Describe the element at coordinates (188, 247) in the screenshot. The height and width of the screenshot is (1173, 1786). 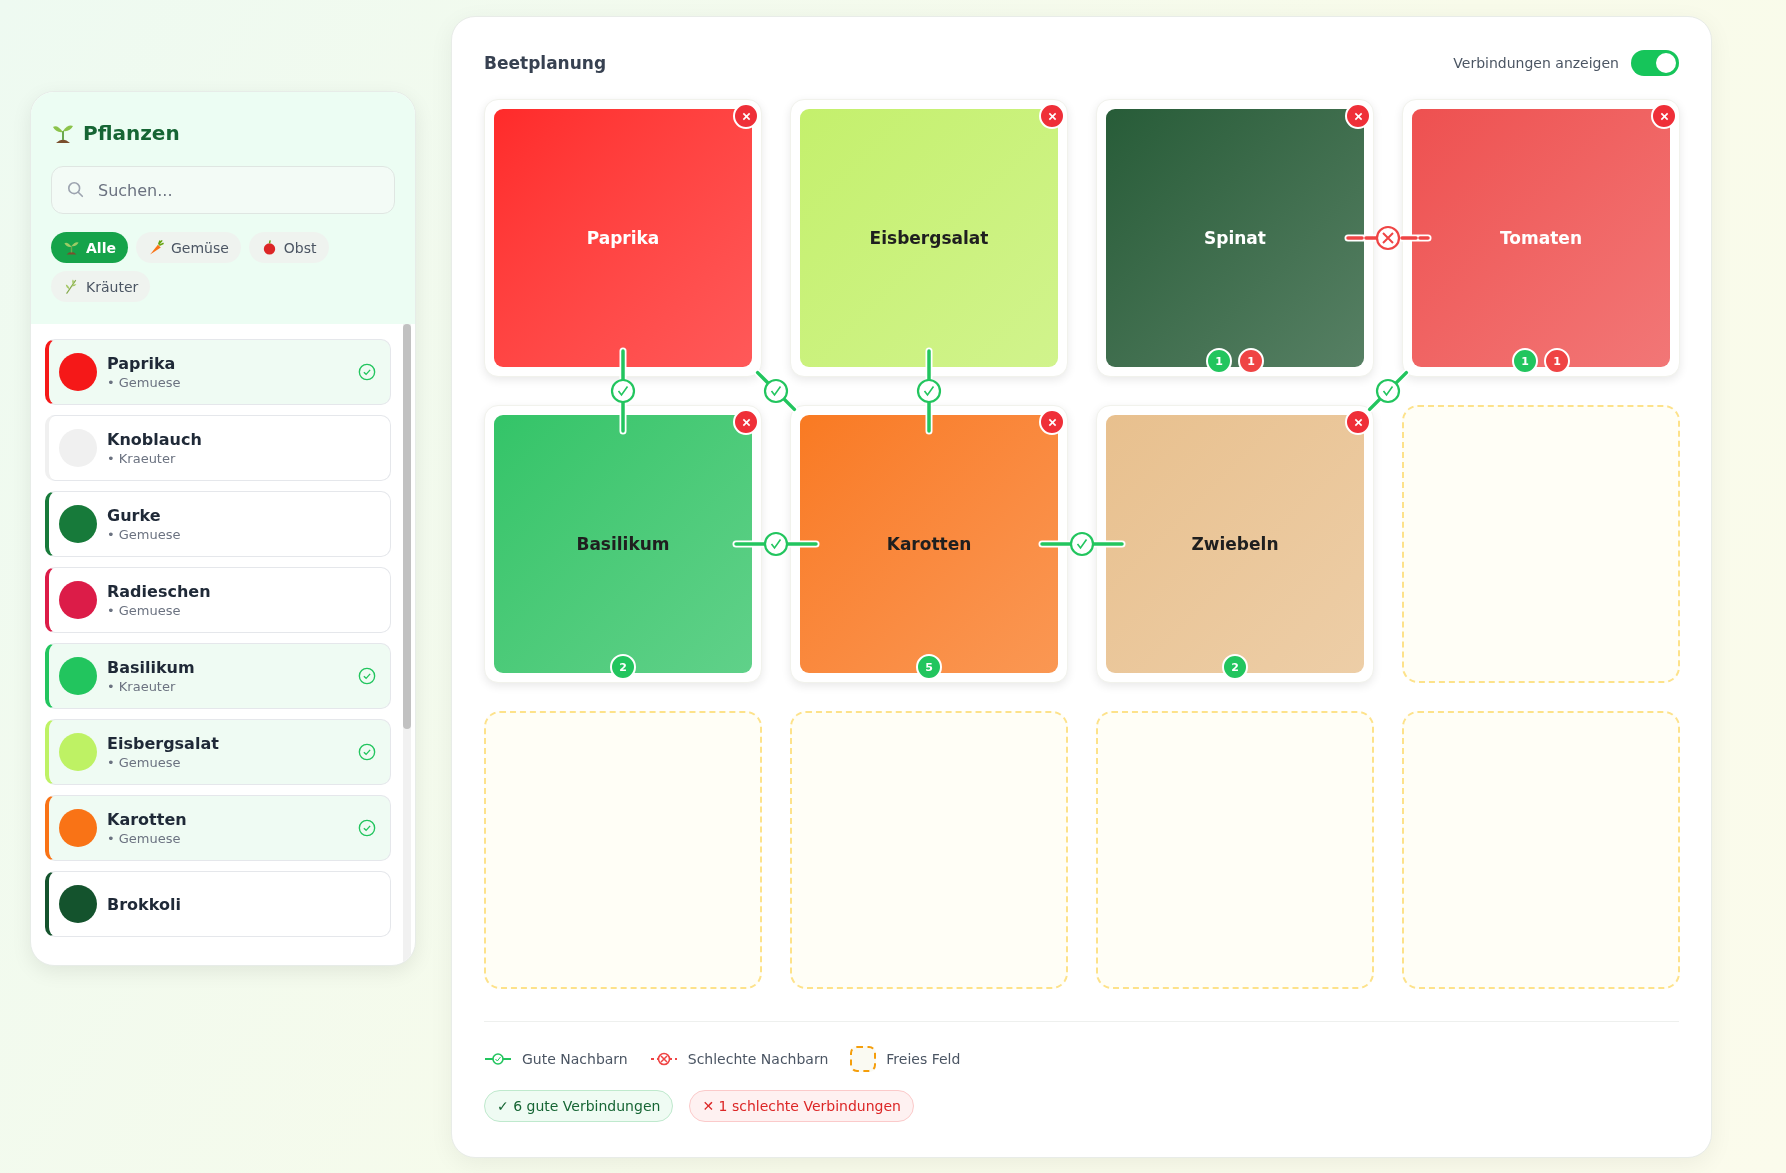
I see `filter-chip: Gemüse` at that location.